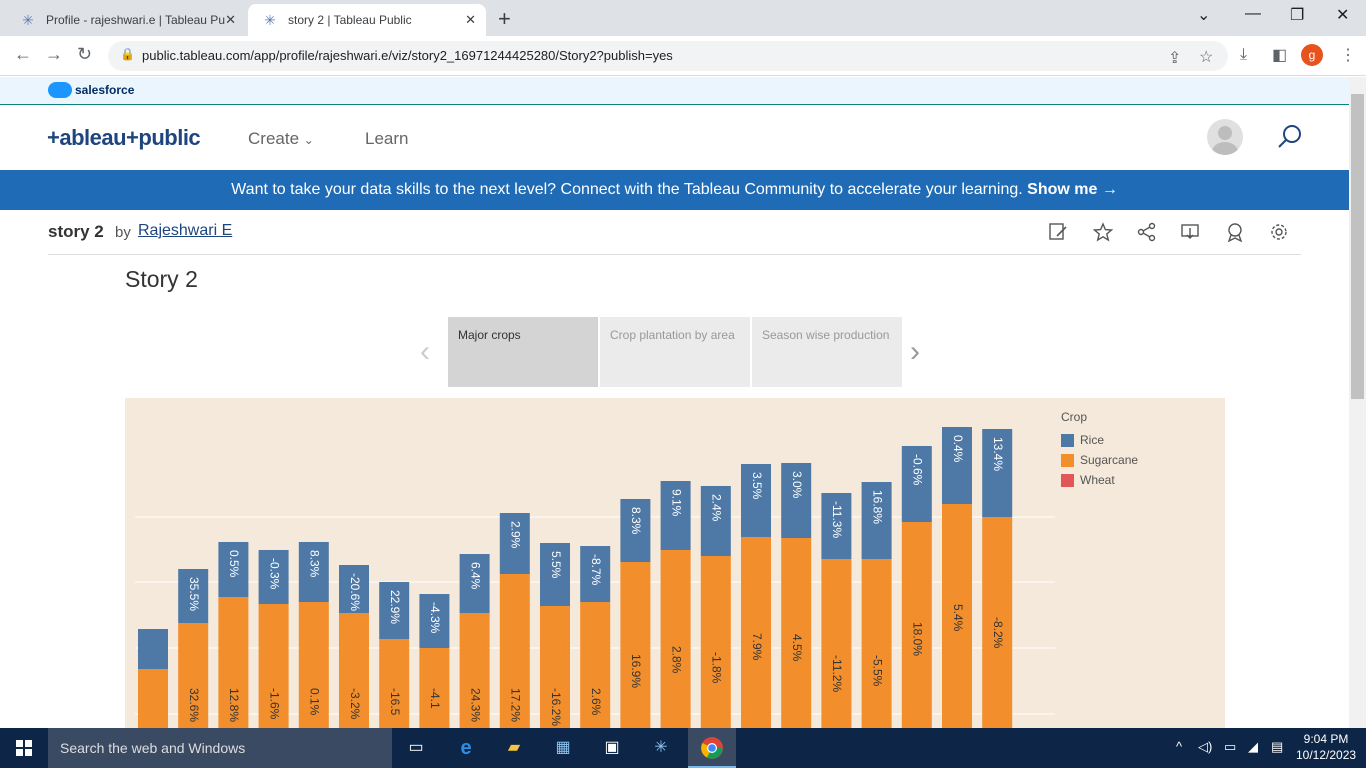  What do you see at coordinates (958, 618) in the screenshot?
I see `sugarcane-data-label: 5.4%` at bounding box center [958, 618].